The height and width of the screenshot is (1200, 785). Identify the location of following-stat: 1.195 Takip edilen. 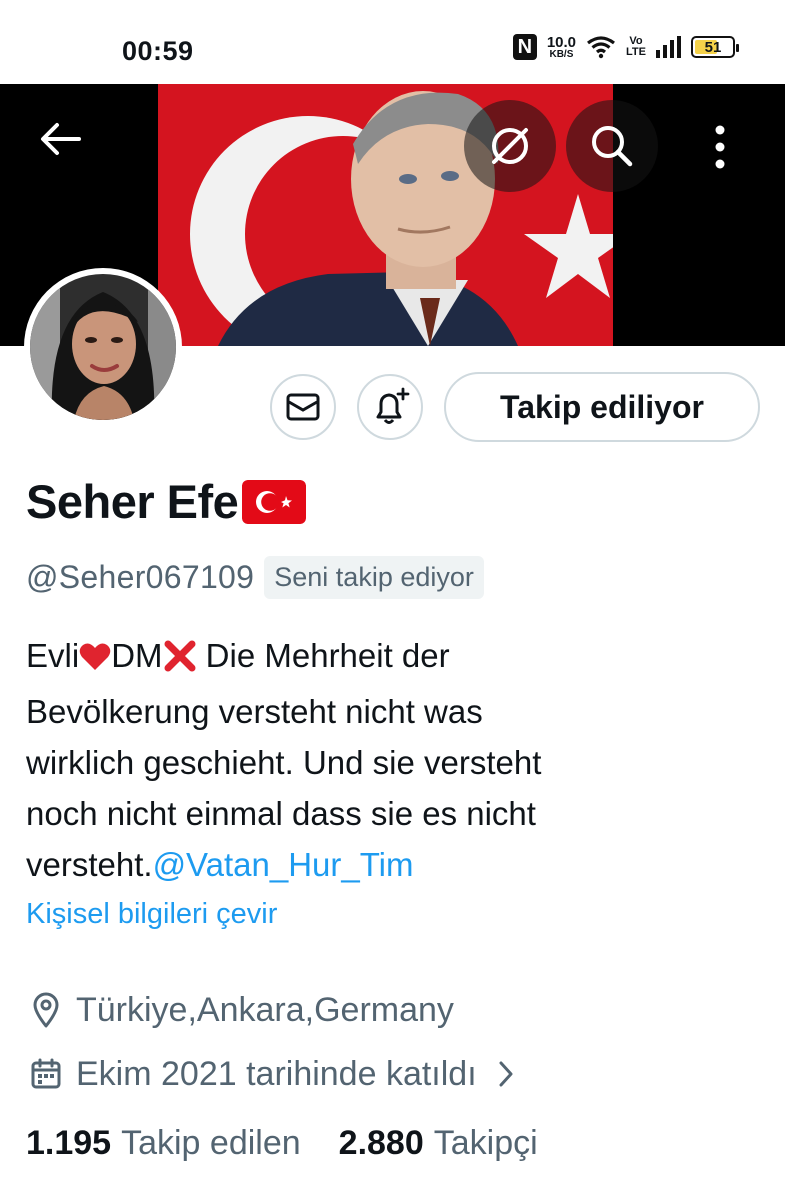
(163, 1143).